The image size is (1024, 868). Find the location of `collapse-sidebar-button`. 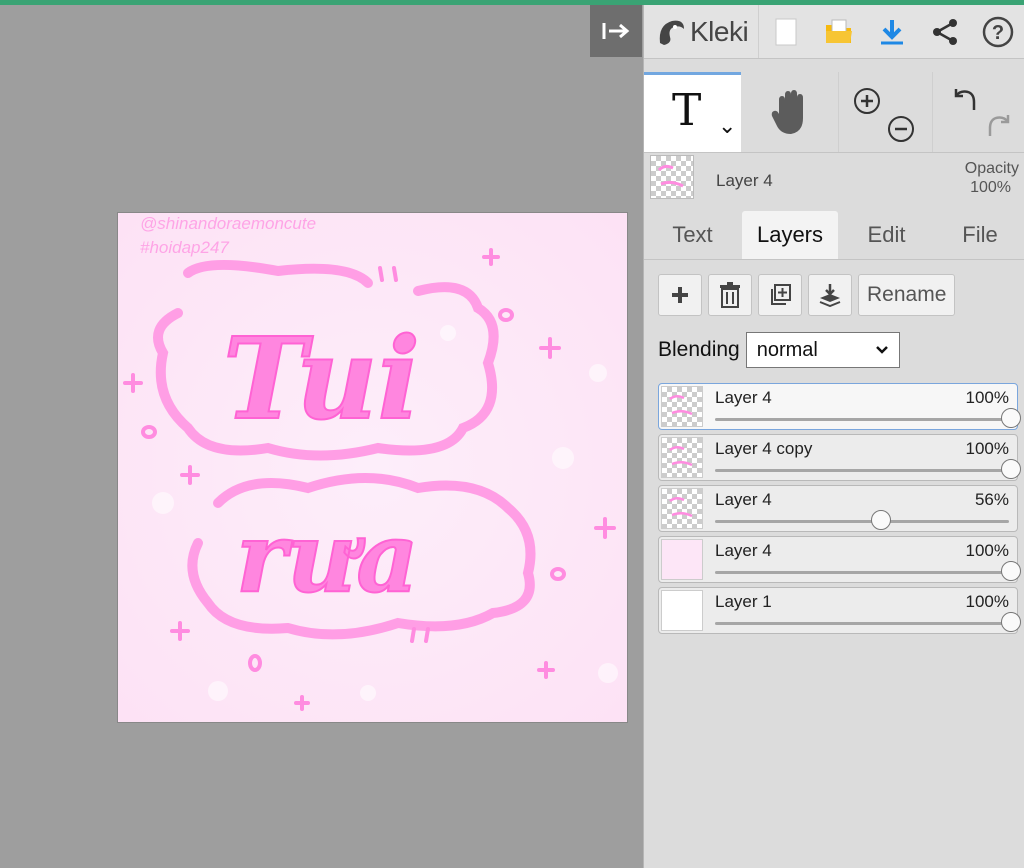

collapse-sidebar-button is located at coordinates (616, 31).